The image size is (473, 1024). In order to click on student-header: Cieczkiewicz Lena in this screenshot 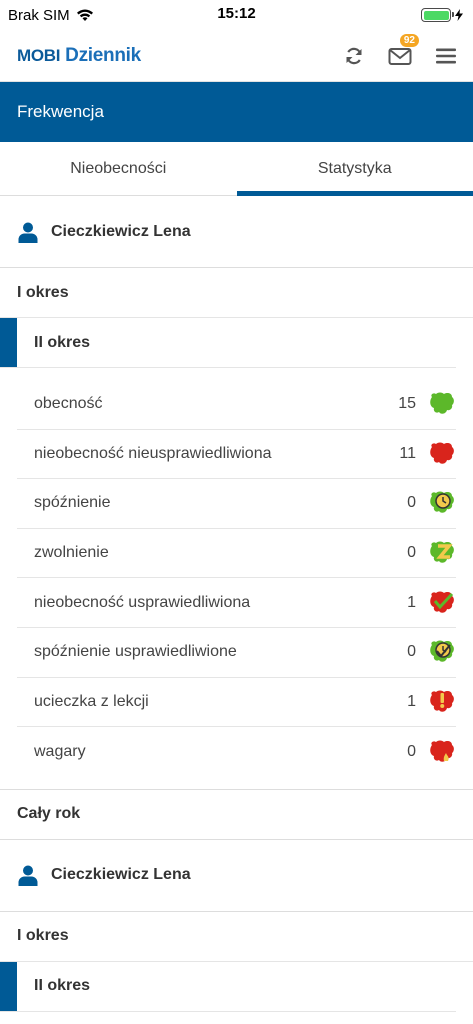, I will do `click(236, 232)`.